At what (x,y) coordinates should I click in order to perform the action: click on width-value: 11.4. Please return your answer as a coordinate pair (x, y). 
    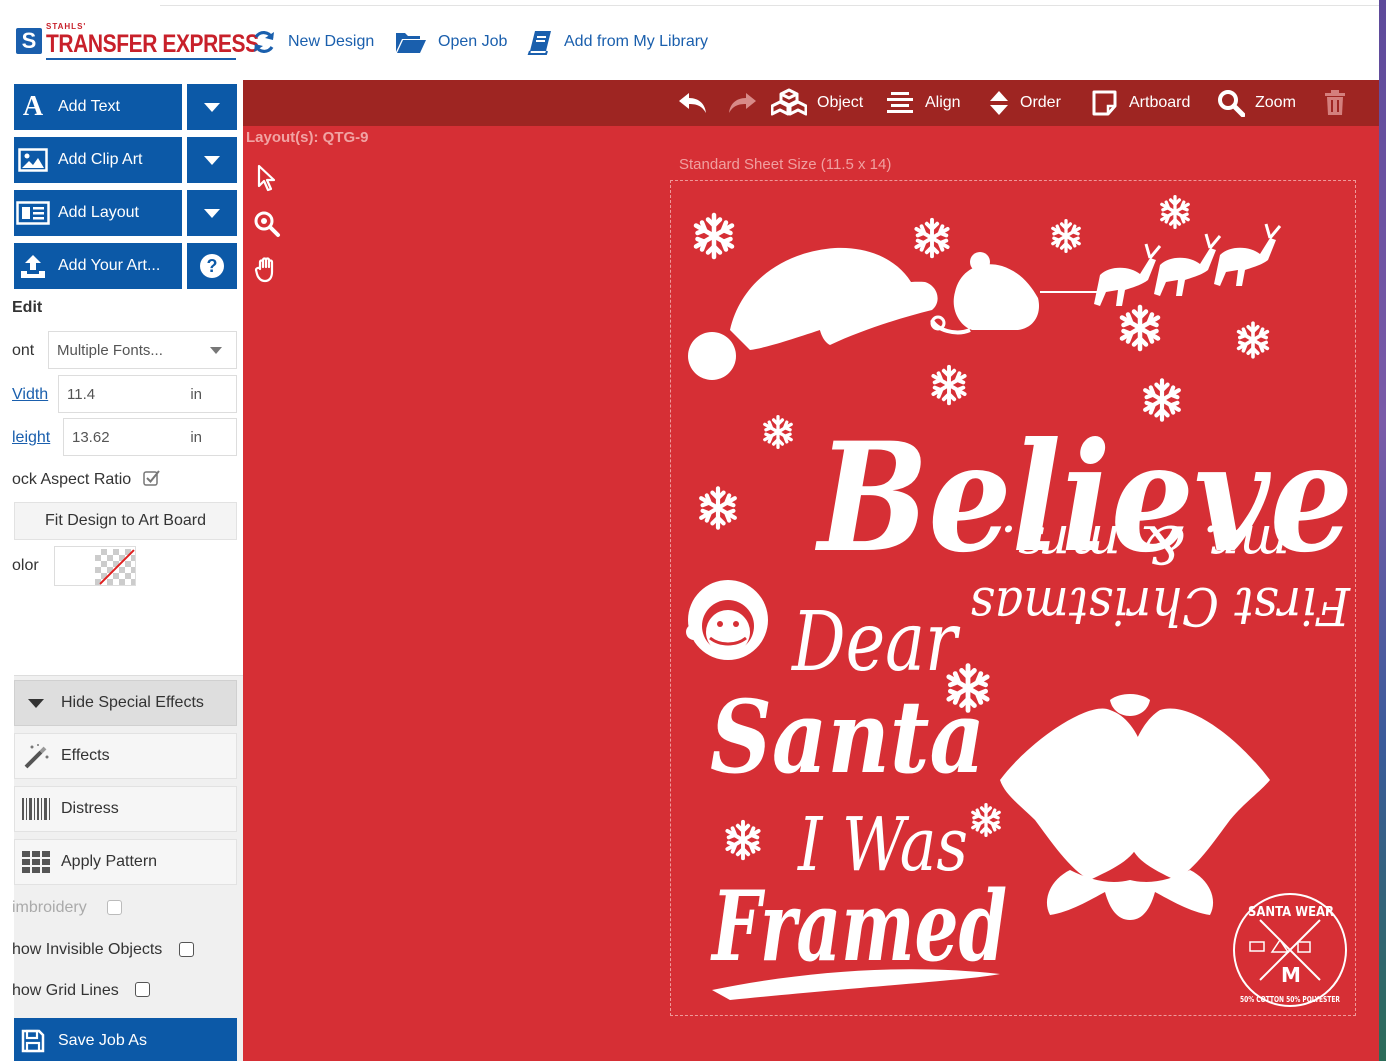
    Looking at the image, I should click on (81, 394).